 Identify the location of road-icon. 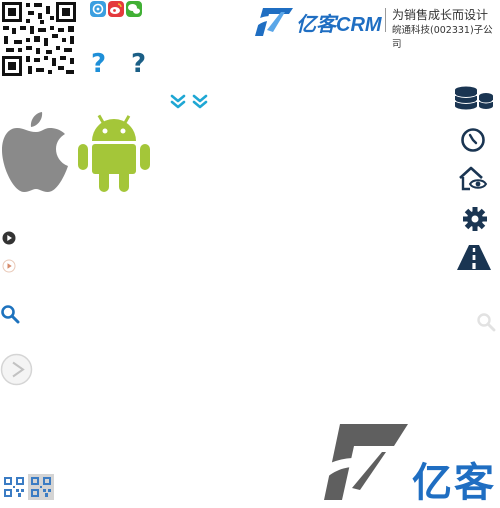
(474, 257).